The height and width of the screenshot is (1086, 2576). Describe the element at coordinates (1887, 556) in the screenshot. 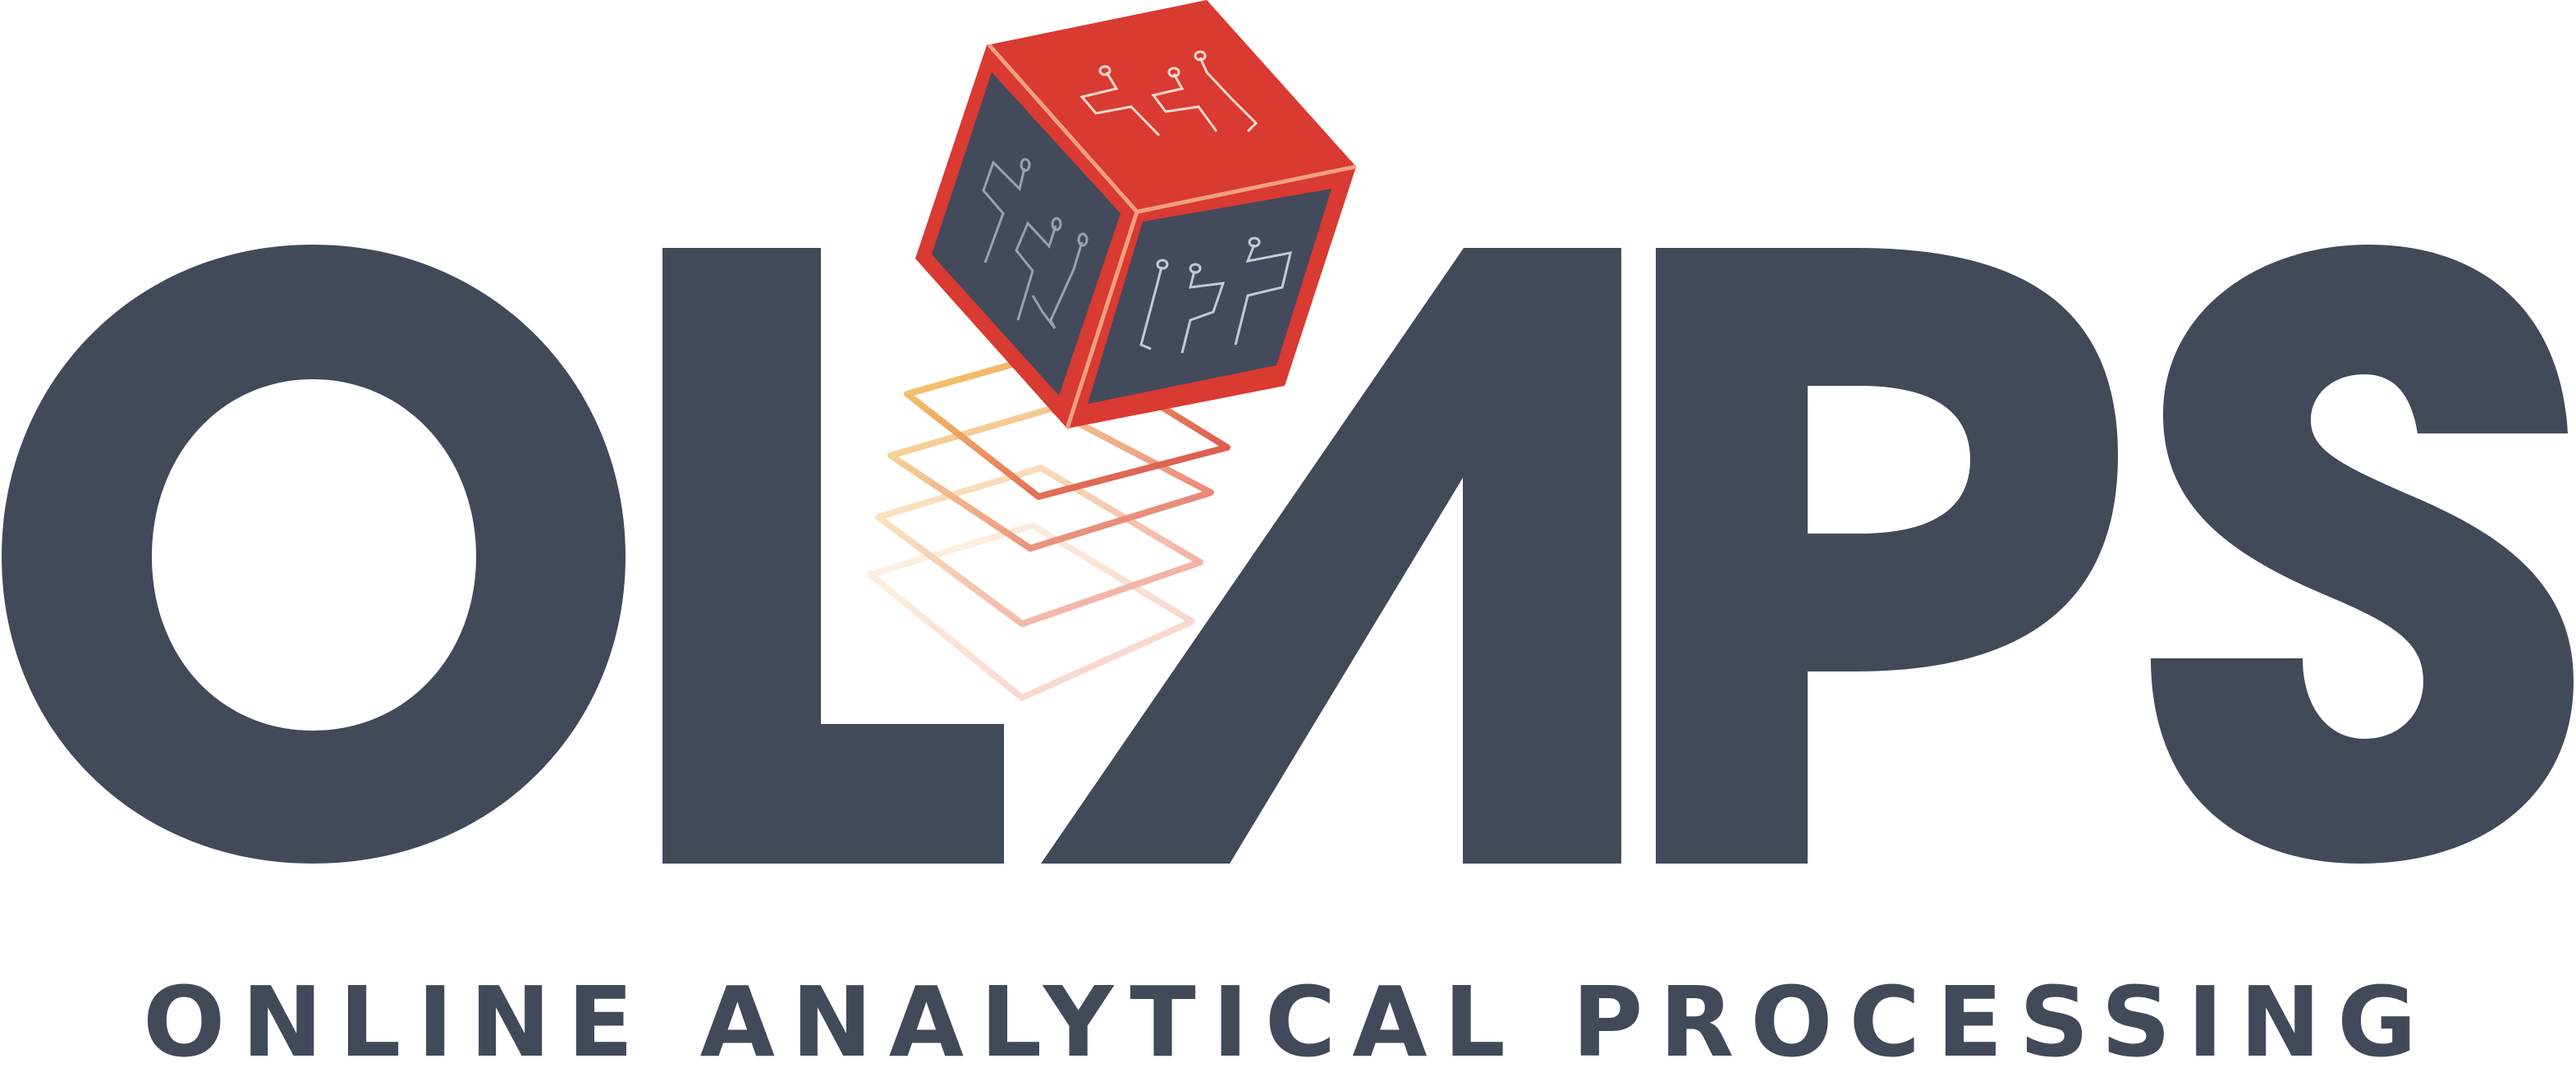

I see `letter-p` at that location.